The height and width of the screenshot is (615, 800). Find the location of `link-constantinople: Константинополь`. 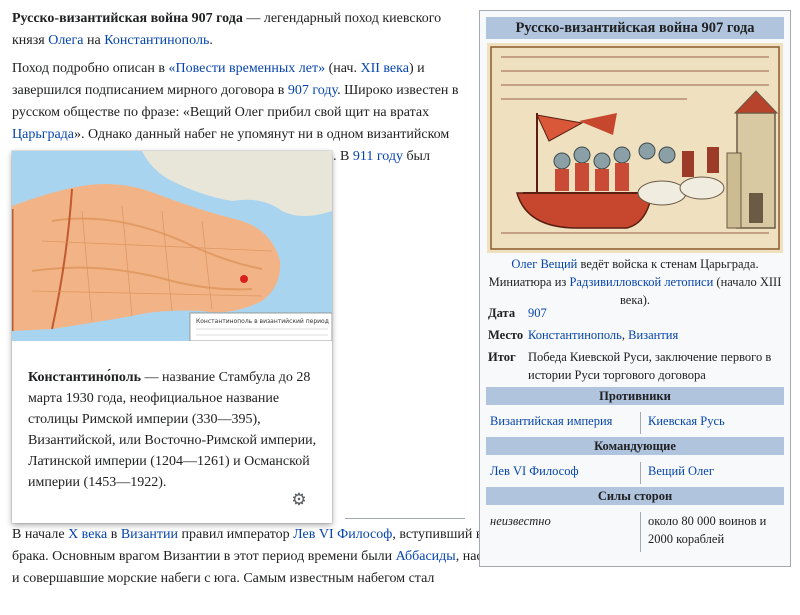

link-constantinople: Константинополь is located at coordinates (156, 40).